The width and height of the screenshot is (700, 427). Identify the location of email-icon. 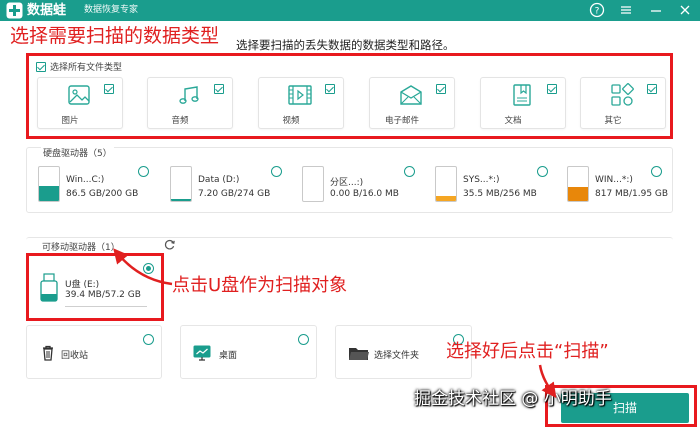
(411, 95).